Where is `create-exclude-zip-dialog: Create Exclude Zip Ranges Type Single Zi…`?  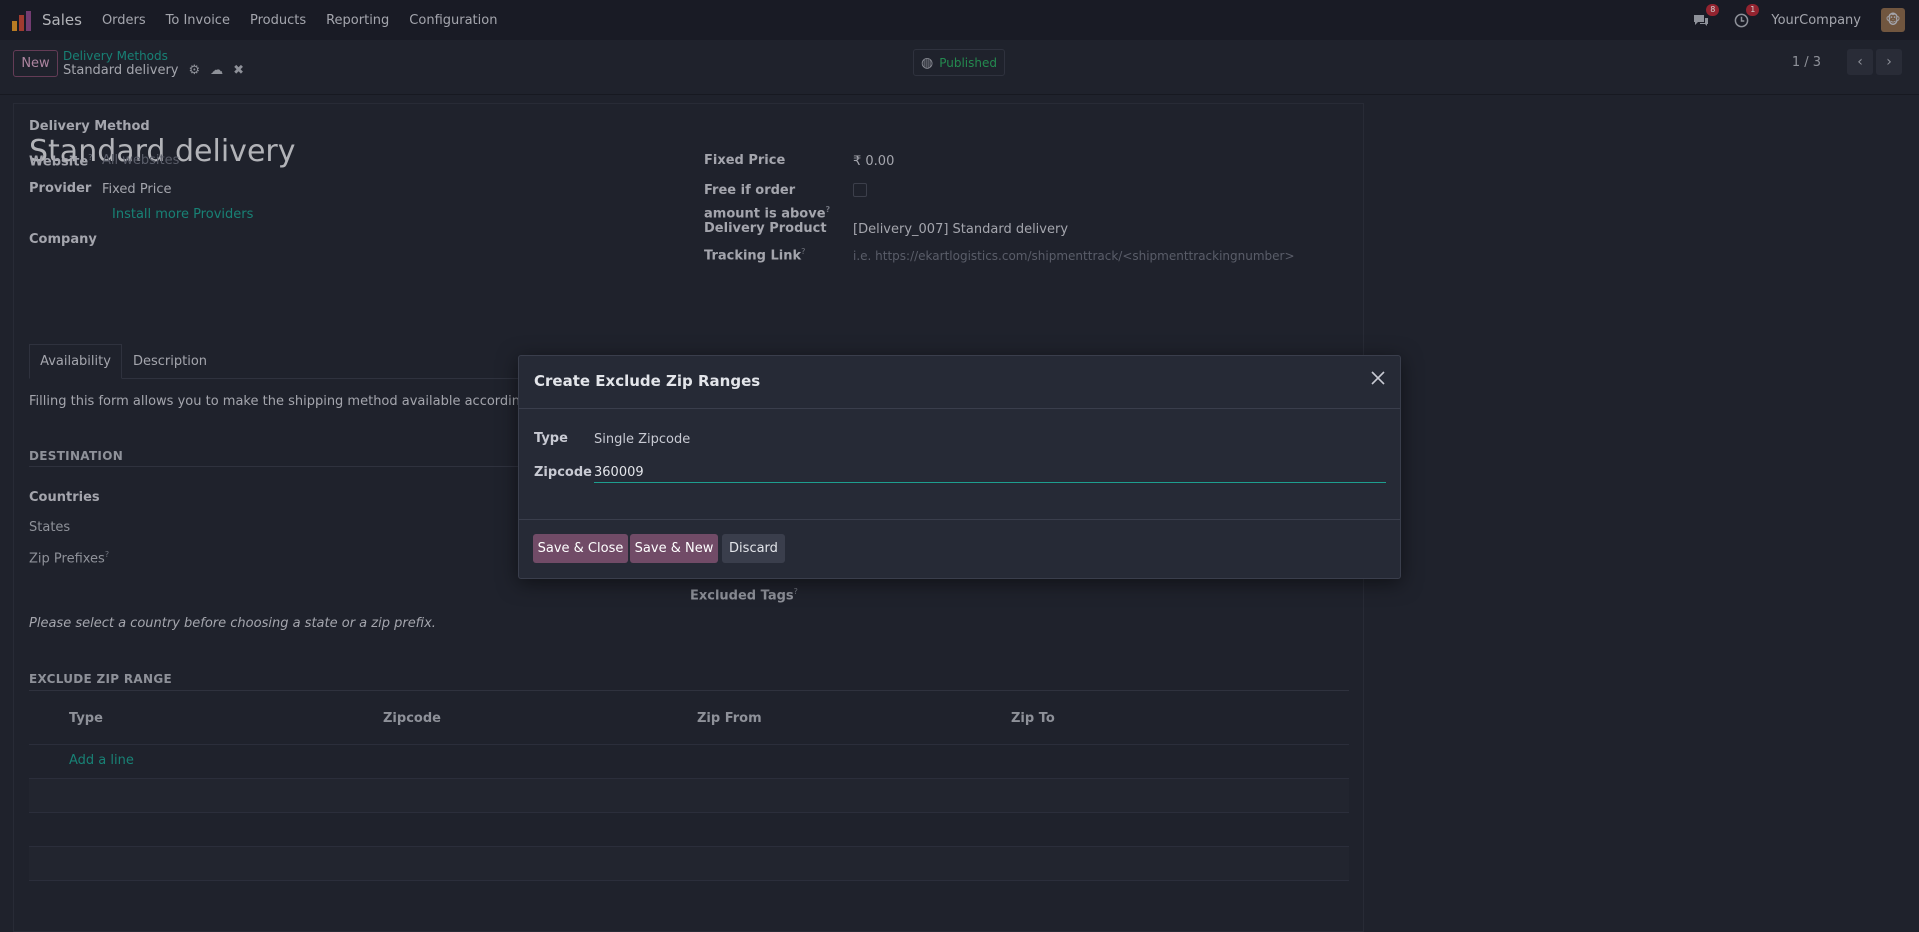
create-exclude-zip-dialog: Create Exclude Zip Ranges Type Single Zi… is located at coordinates (959, 467).